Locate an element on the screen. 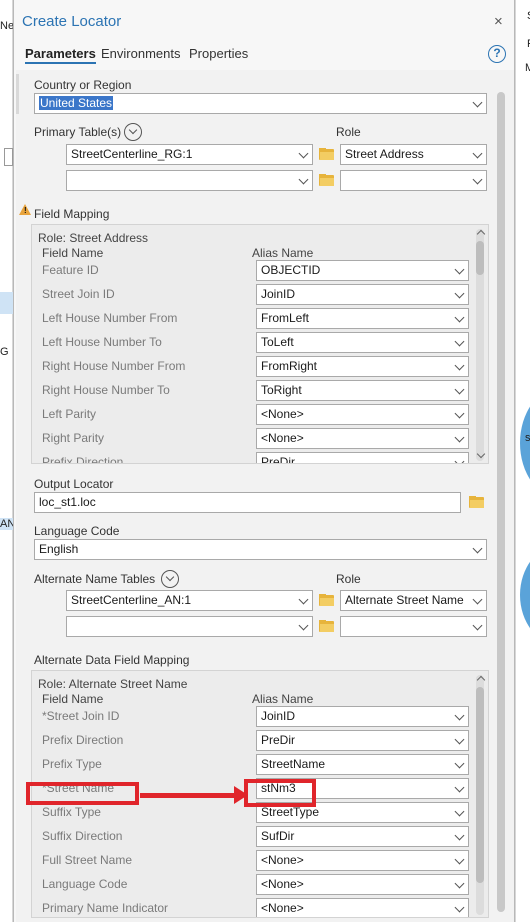  mapping-alias-select: SufDir is located at coordinates (362, 836).